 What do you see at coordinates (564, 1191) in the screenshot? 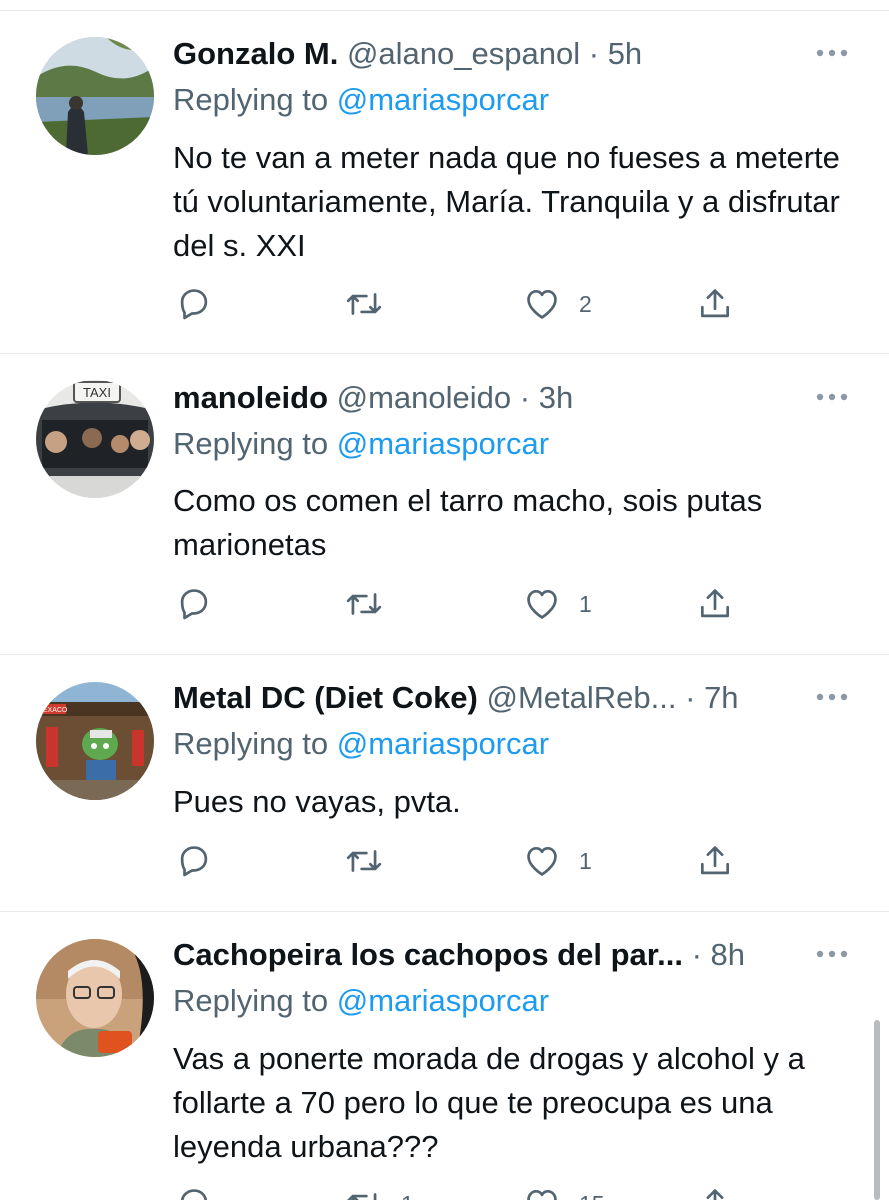
I see `like-button: 15` at bounding box center [564, 1191].